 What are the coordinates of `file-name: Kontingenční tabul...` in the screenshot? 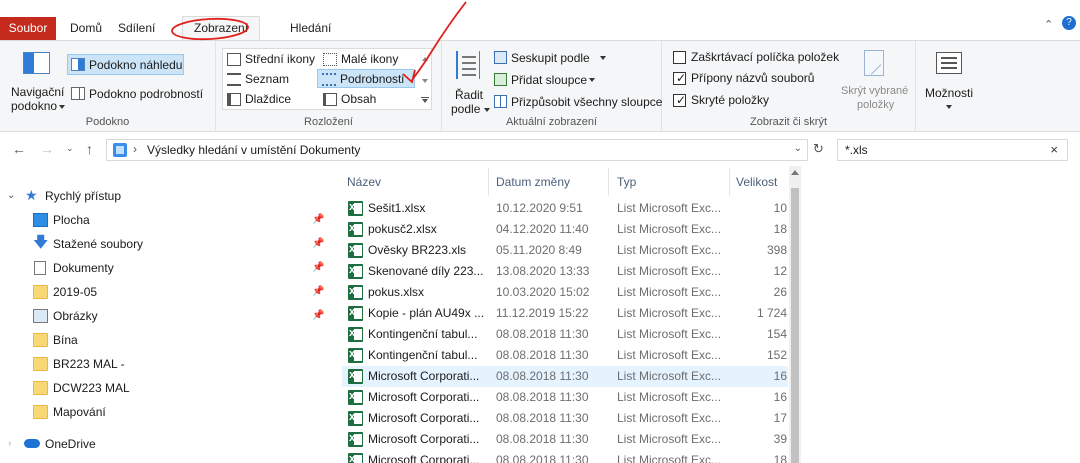 It's located at (423, 334).